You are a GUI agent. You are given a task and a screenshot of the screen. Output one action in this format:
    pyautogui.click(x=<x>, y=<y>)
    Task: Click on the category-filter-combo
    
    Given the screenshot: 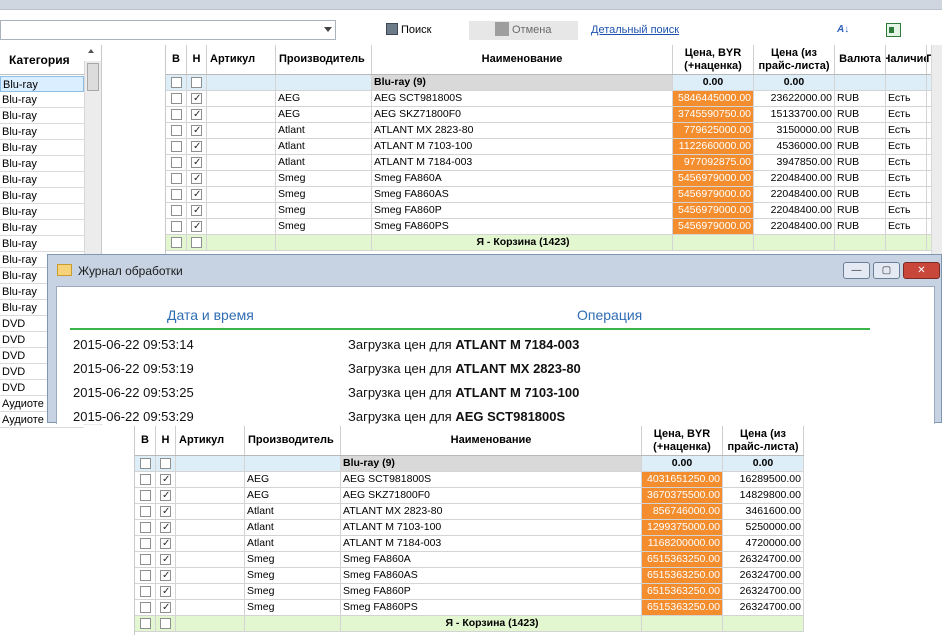 What is the action you would take?
    pyautogui.click(x=168, y=30)
    